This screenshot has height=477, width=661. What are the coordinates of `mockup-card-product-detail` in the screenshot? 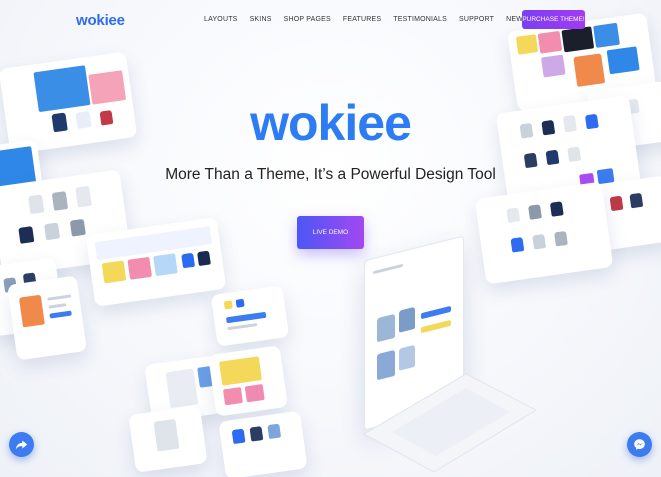 It's located at (47, 318).